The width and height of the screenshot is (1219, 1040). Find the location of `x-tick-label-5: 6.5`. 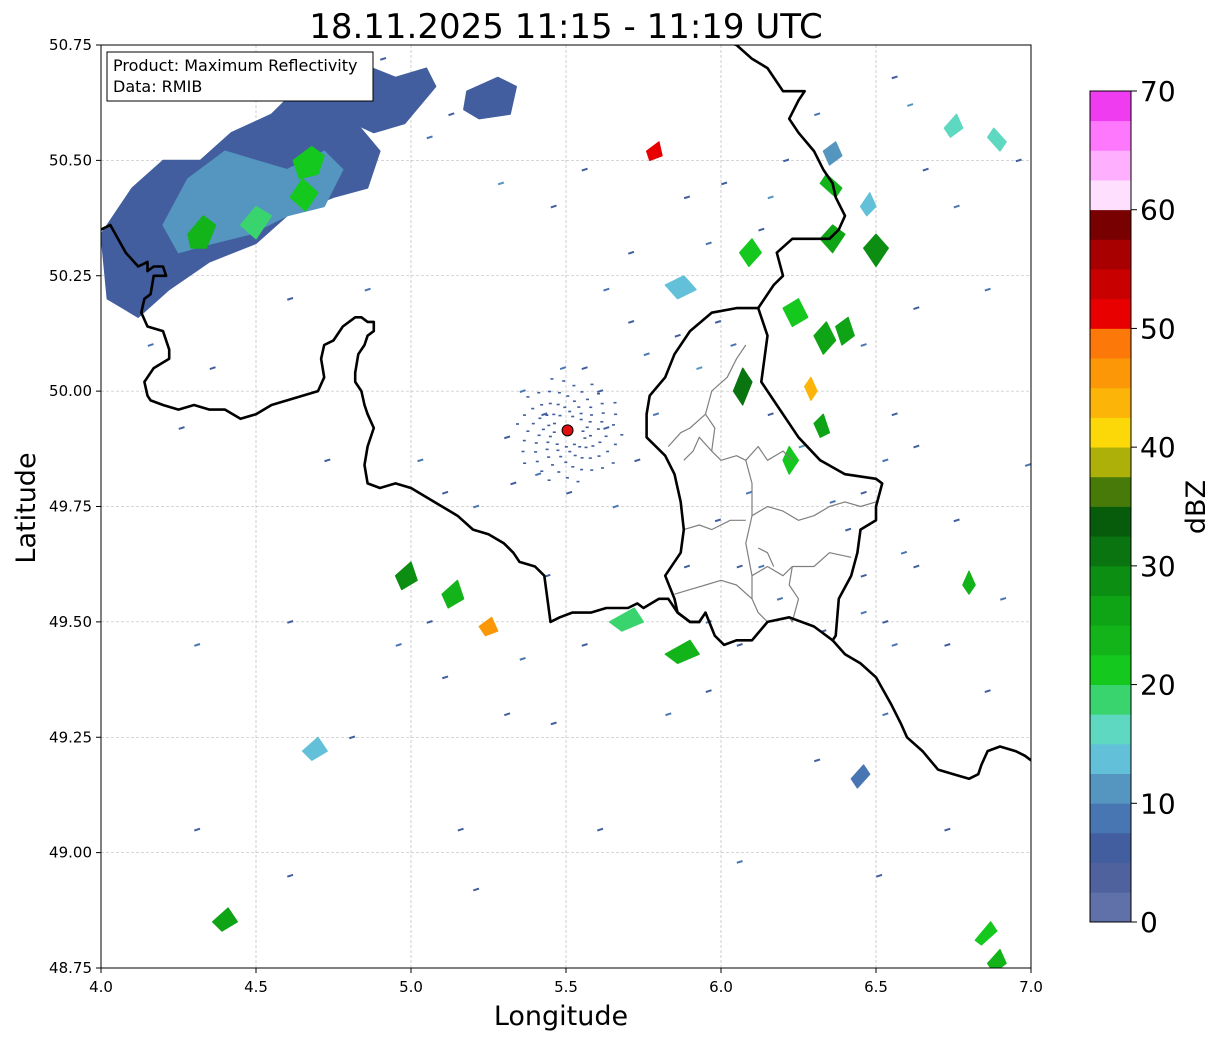

x-tick-label-5: 6.5 is located at coordinates (876, 987).